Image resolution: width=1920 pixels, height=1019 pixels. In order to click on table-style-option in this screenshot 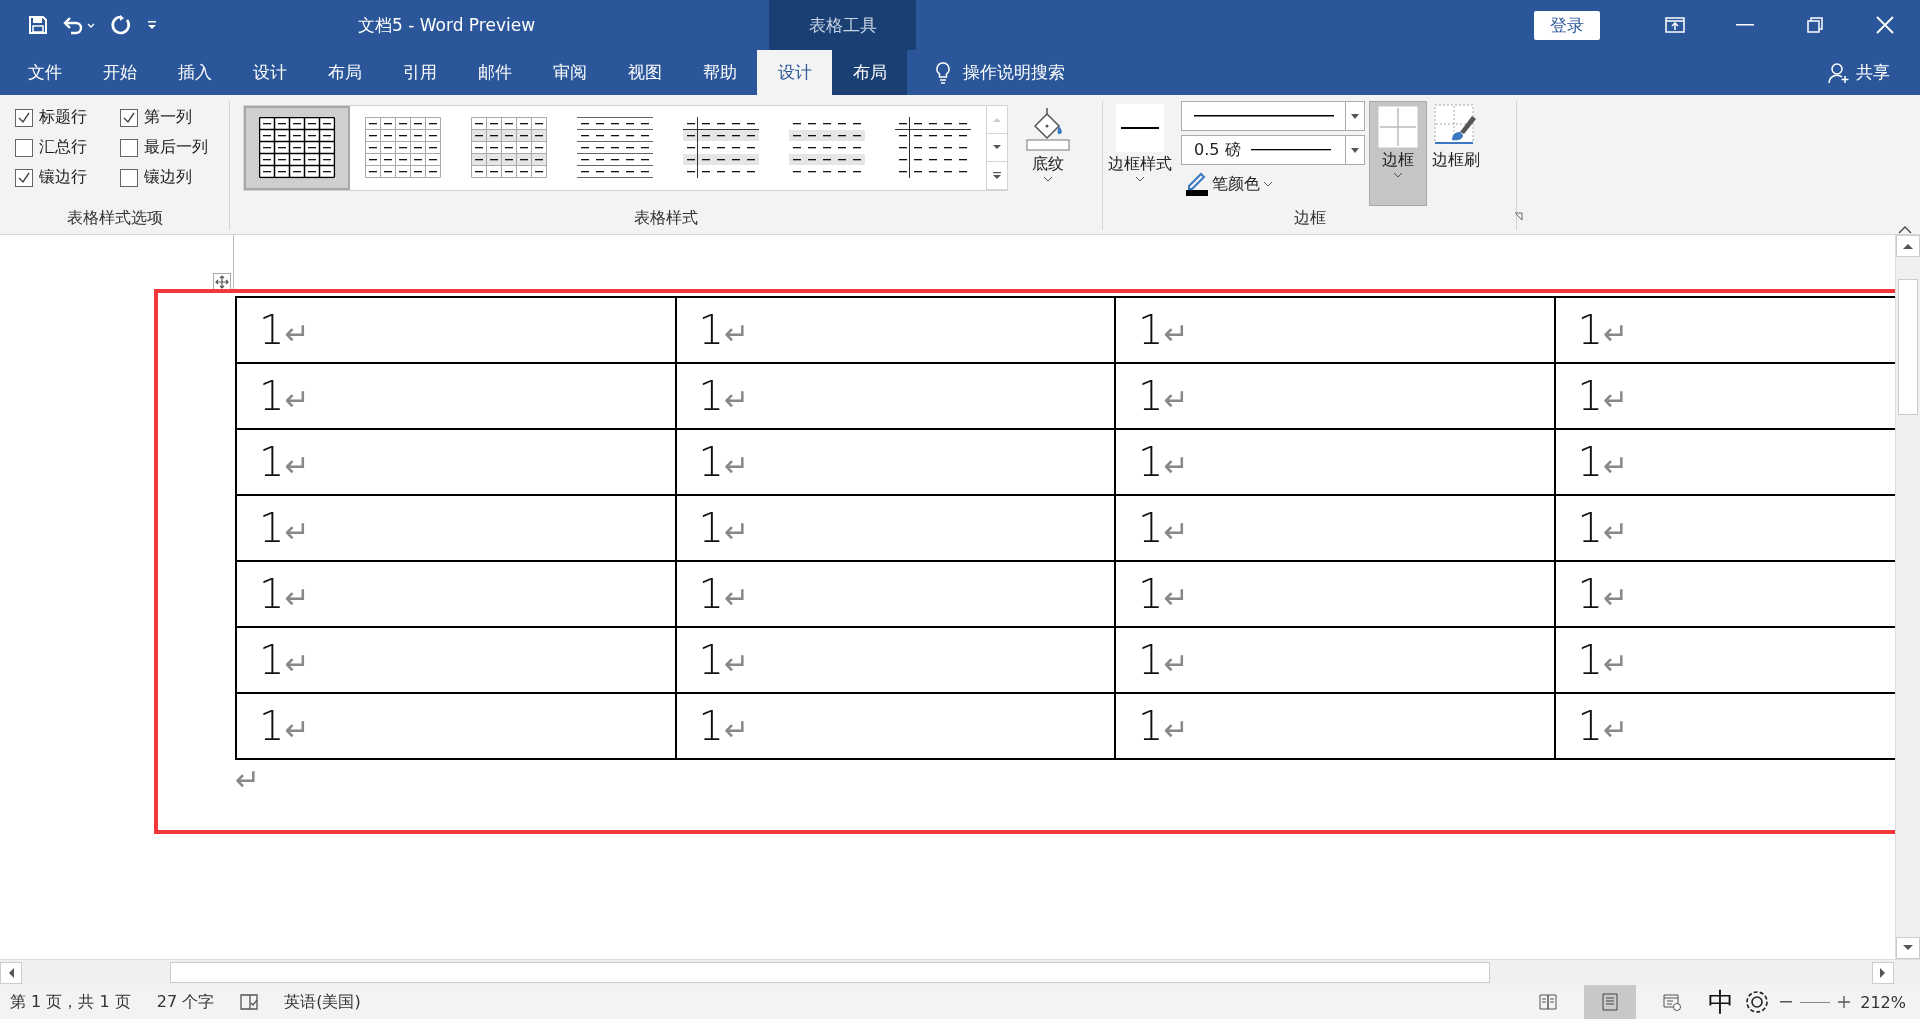, I will do `click(297, 148)`.